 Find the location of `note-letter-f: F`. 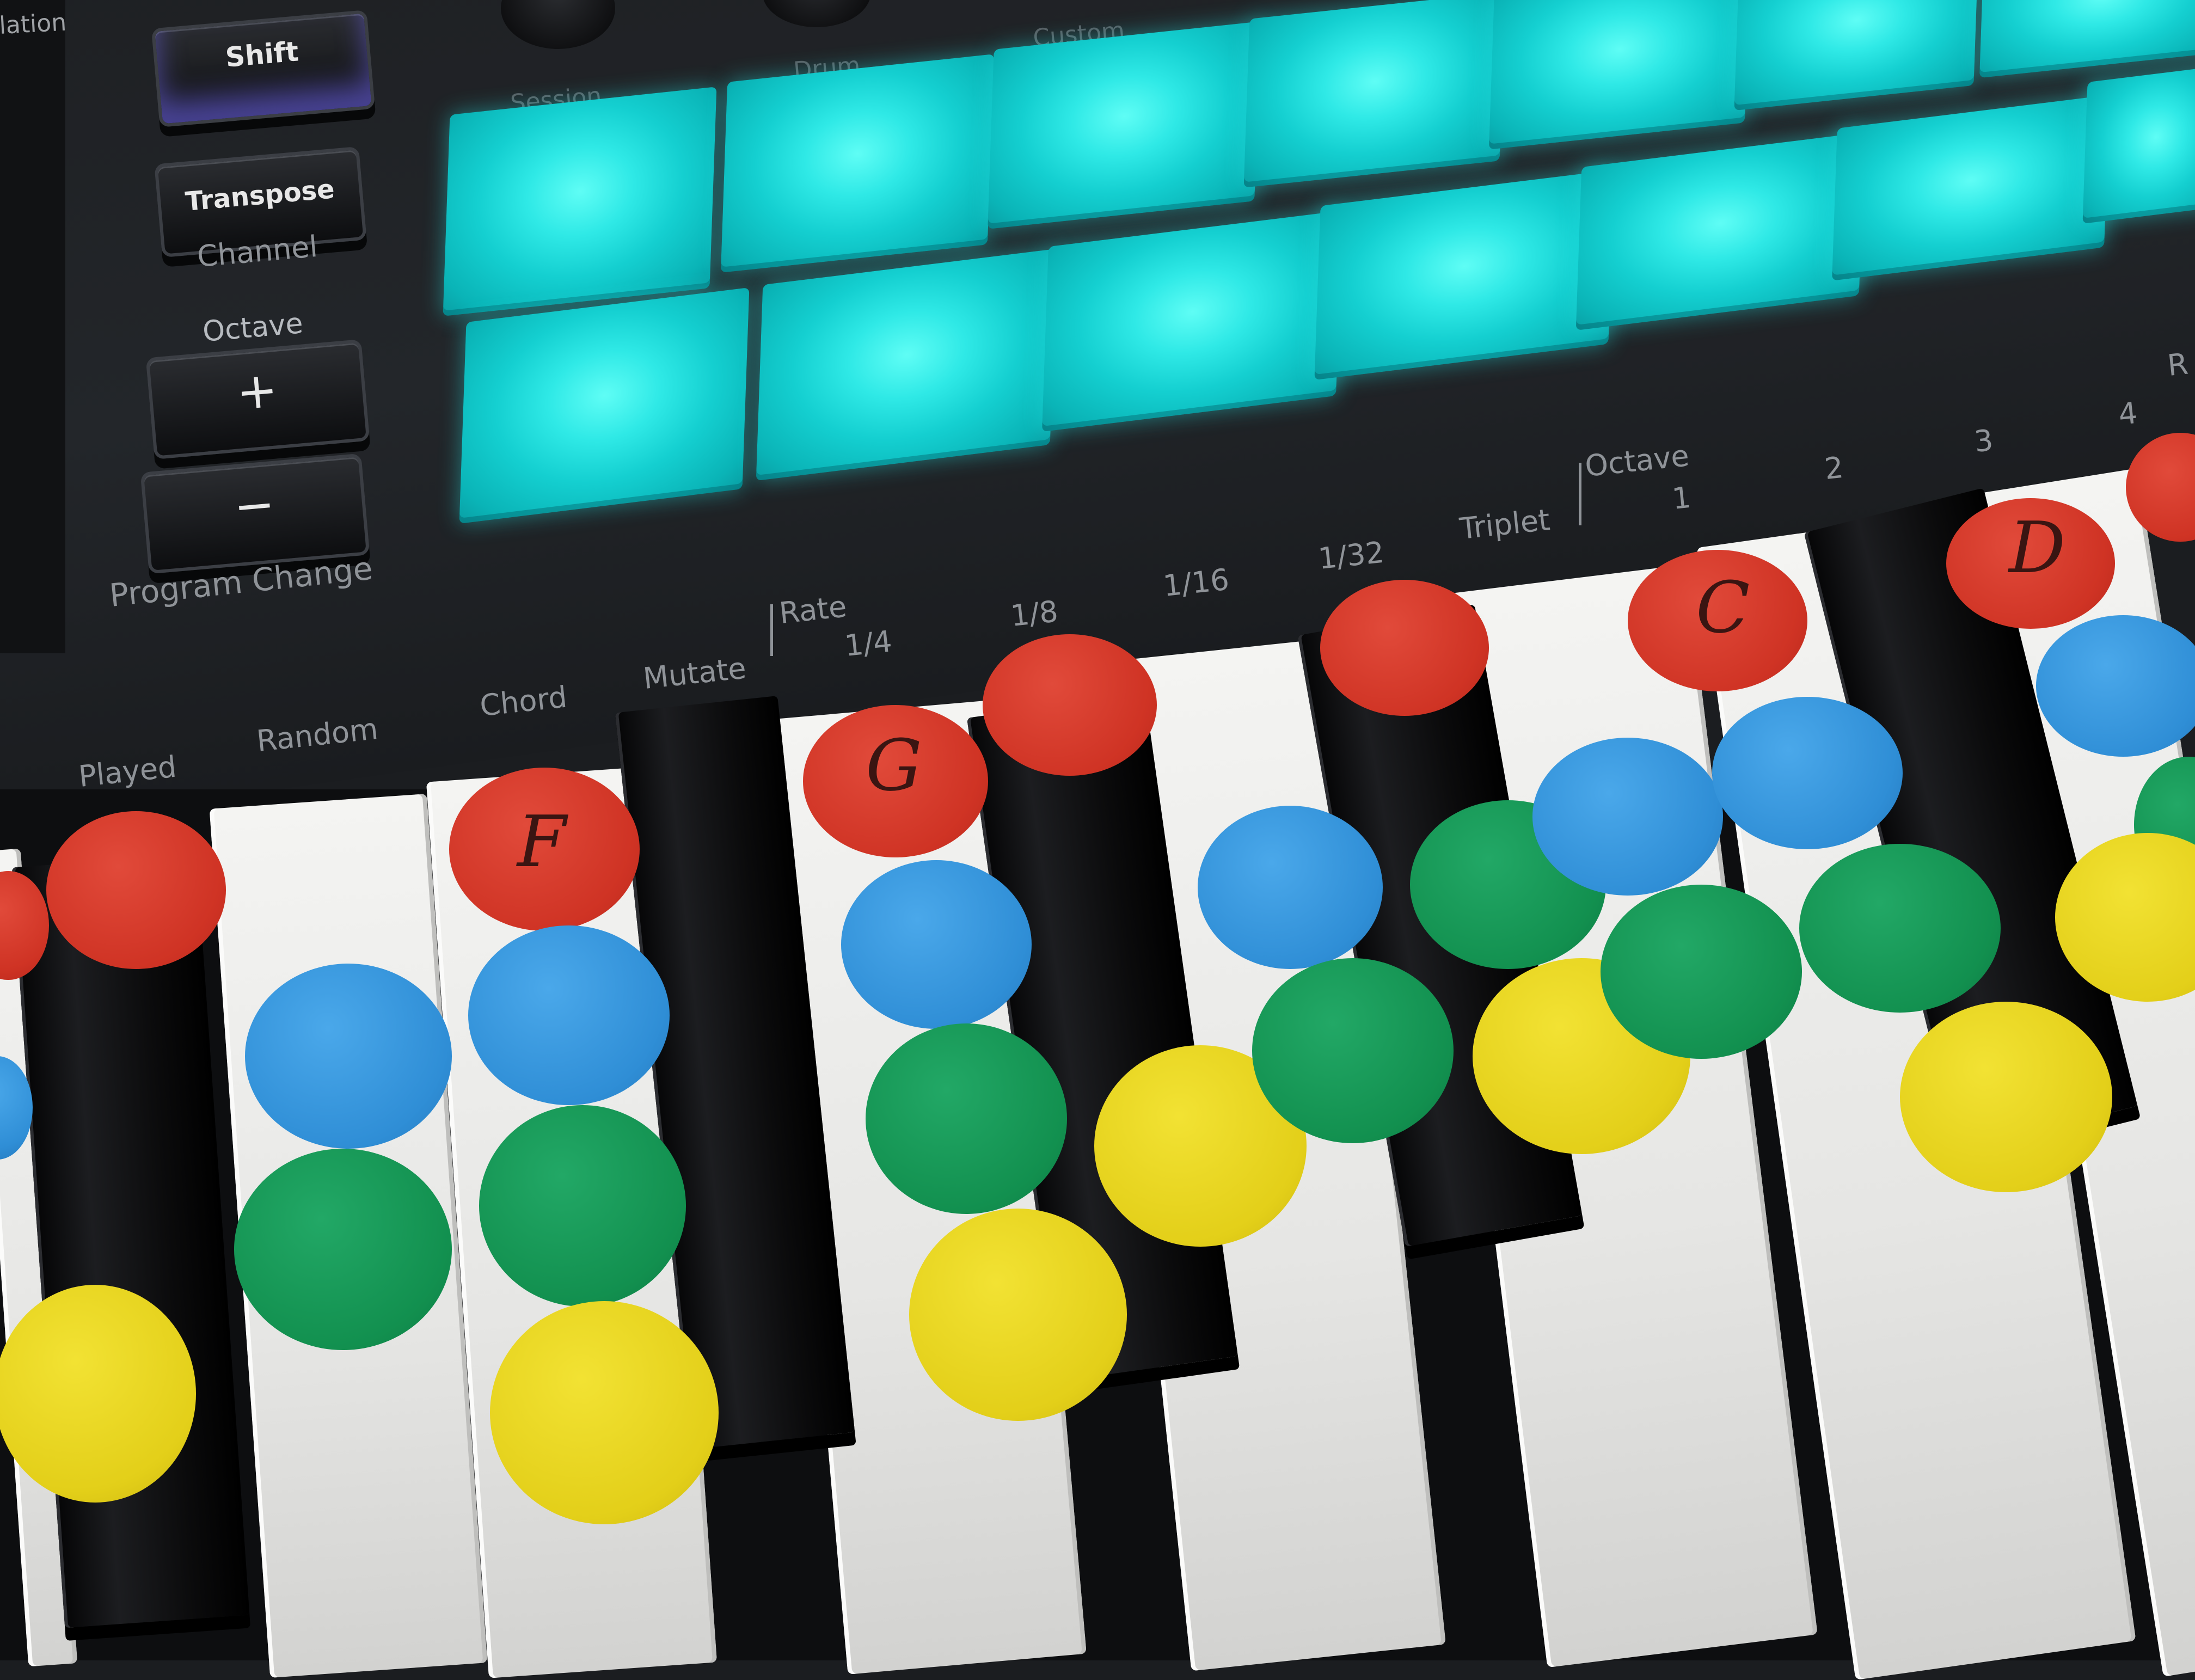

note-letter-f: F is located at coordinates (542, 841).